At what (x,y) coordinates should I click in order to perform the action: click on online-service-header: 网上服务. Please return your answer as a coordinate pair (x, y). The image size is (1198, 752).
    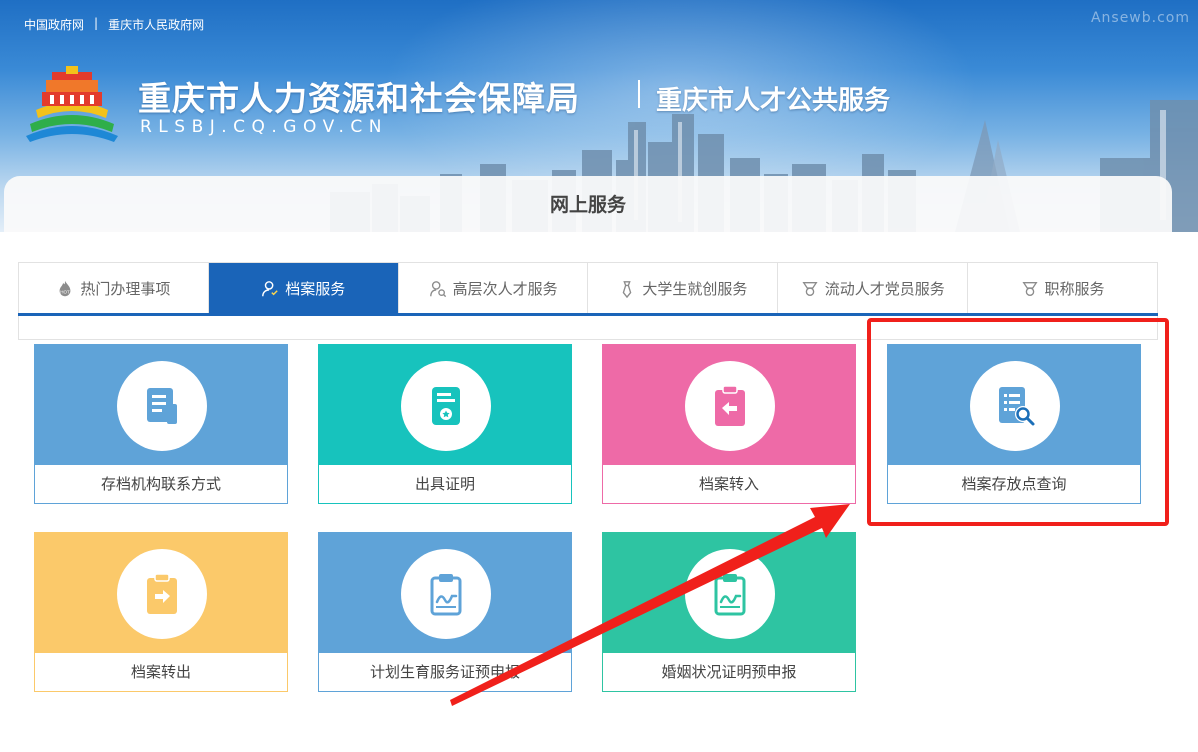
    Looking at the image, I should click on (588, 204).